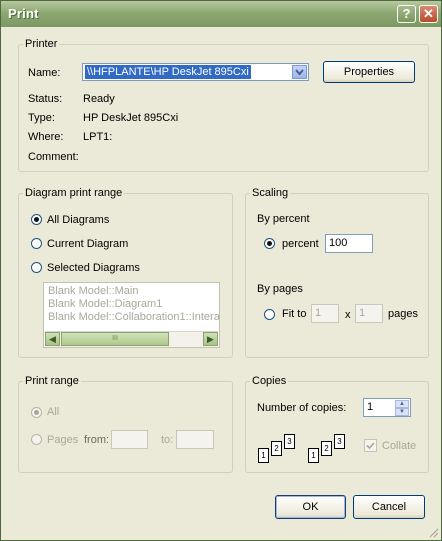  I want to click on check-icon, so click(370, 446).